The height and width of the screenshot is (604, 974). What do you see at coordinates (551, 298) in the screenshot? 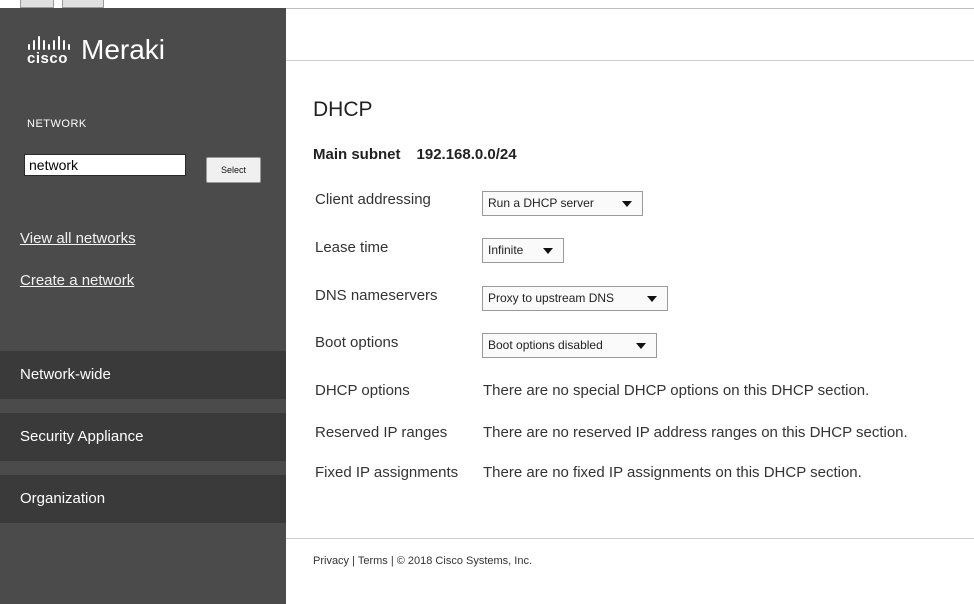
I see `dns-nameservers-value: Proxy to upstream DNS` at bounding box center [551, 298].